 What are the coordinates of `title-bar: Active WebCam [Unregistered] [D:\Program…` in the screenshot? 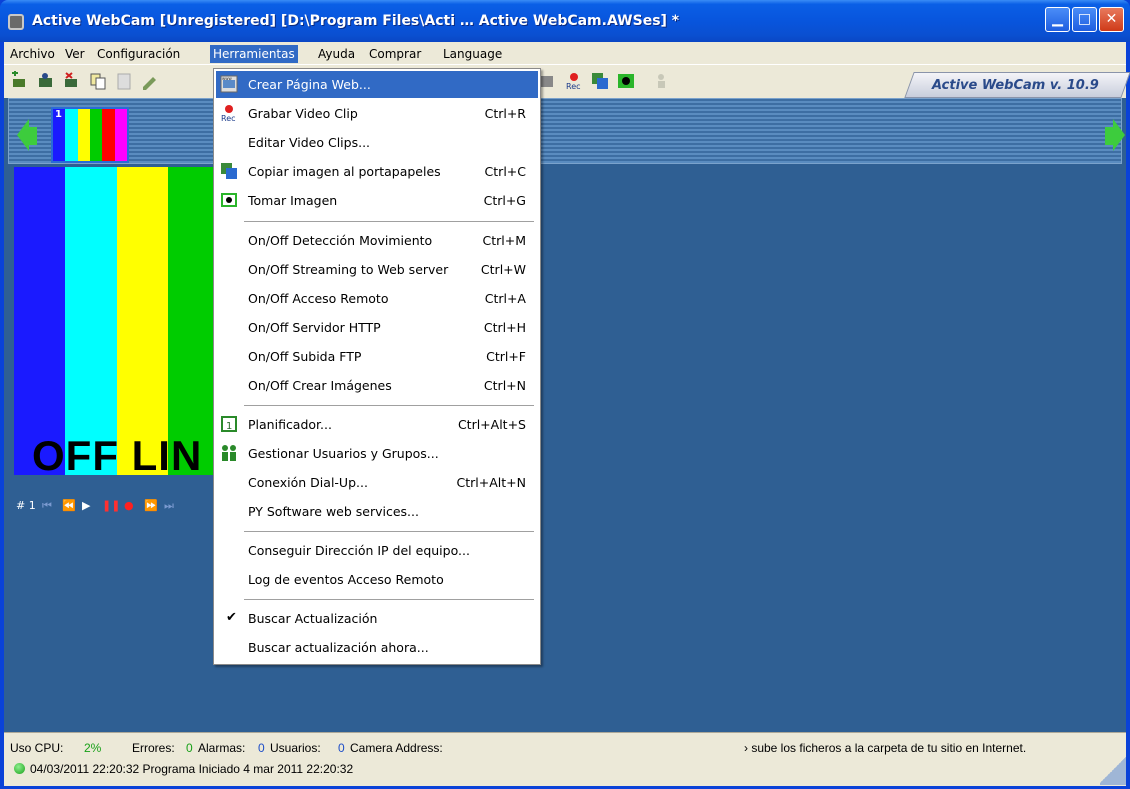 It's located at (565, 21).